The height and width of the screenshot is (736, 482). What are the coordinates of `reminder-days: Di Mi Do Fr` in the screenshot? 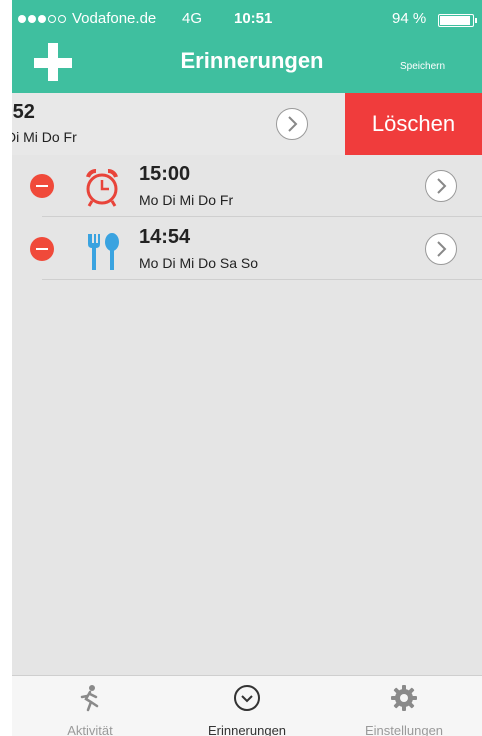 It's located at (44, 137).